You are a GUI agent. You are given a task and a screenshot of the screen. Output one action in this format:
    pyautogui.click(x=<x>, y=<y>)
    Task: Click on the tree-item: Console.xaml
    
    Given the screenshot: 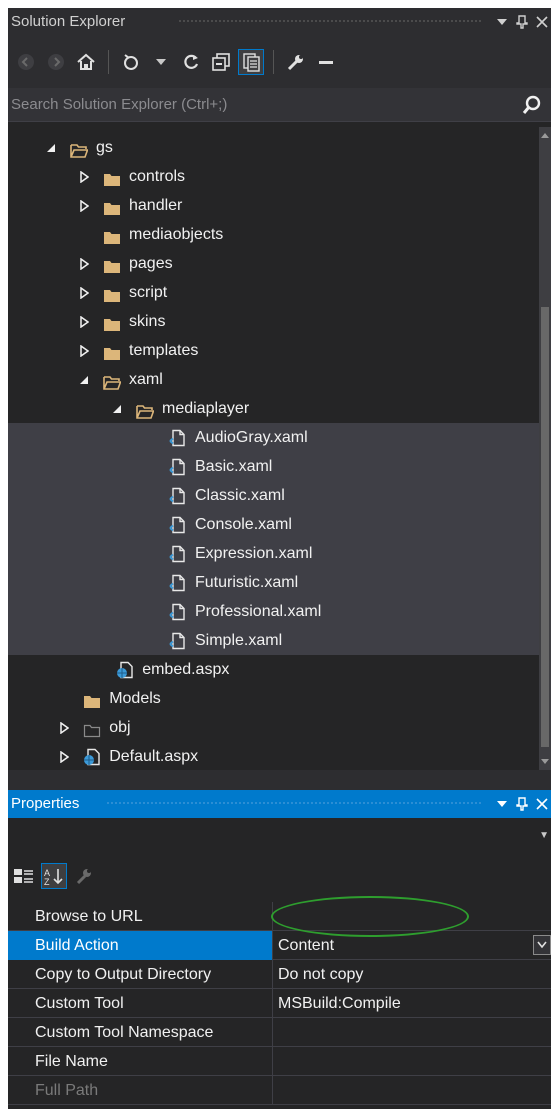 What is the action you would take?
    pyautogui.click(x=273, y=524)
    